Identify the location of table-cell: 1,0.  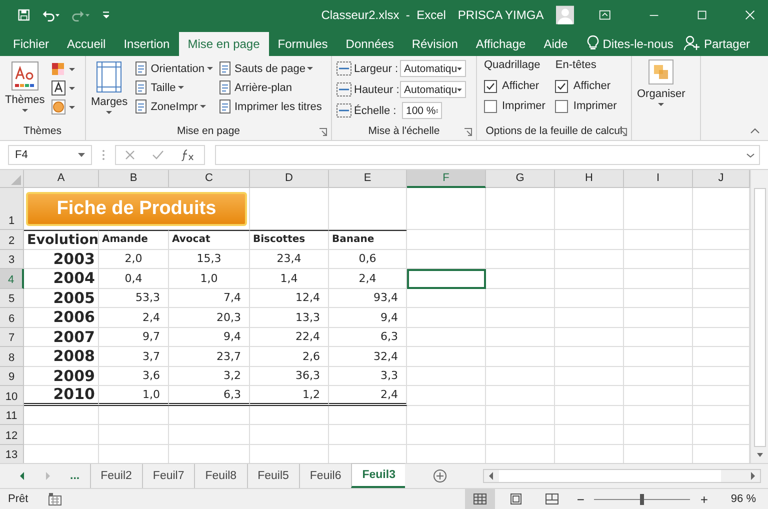
(209, 278).